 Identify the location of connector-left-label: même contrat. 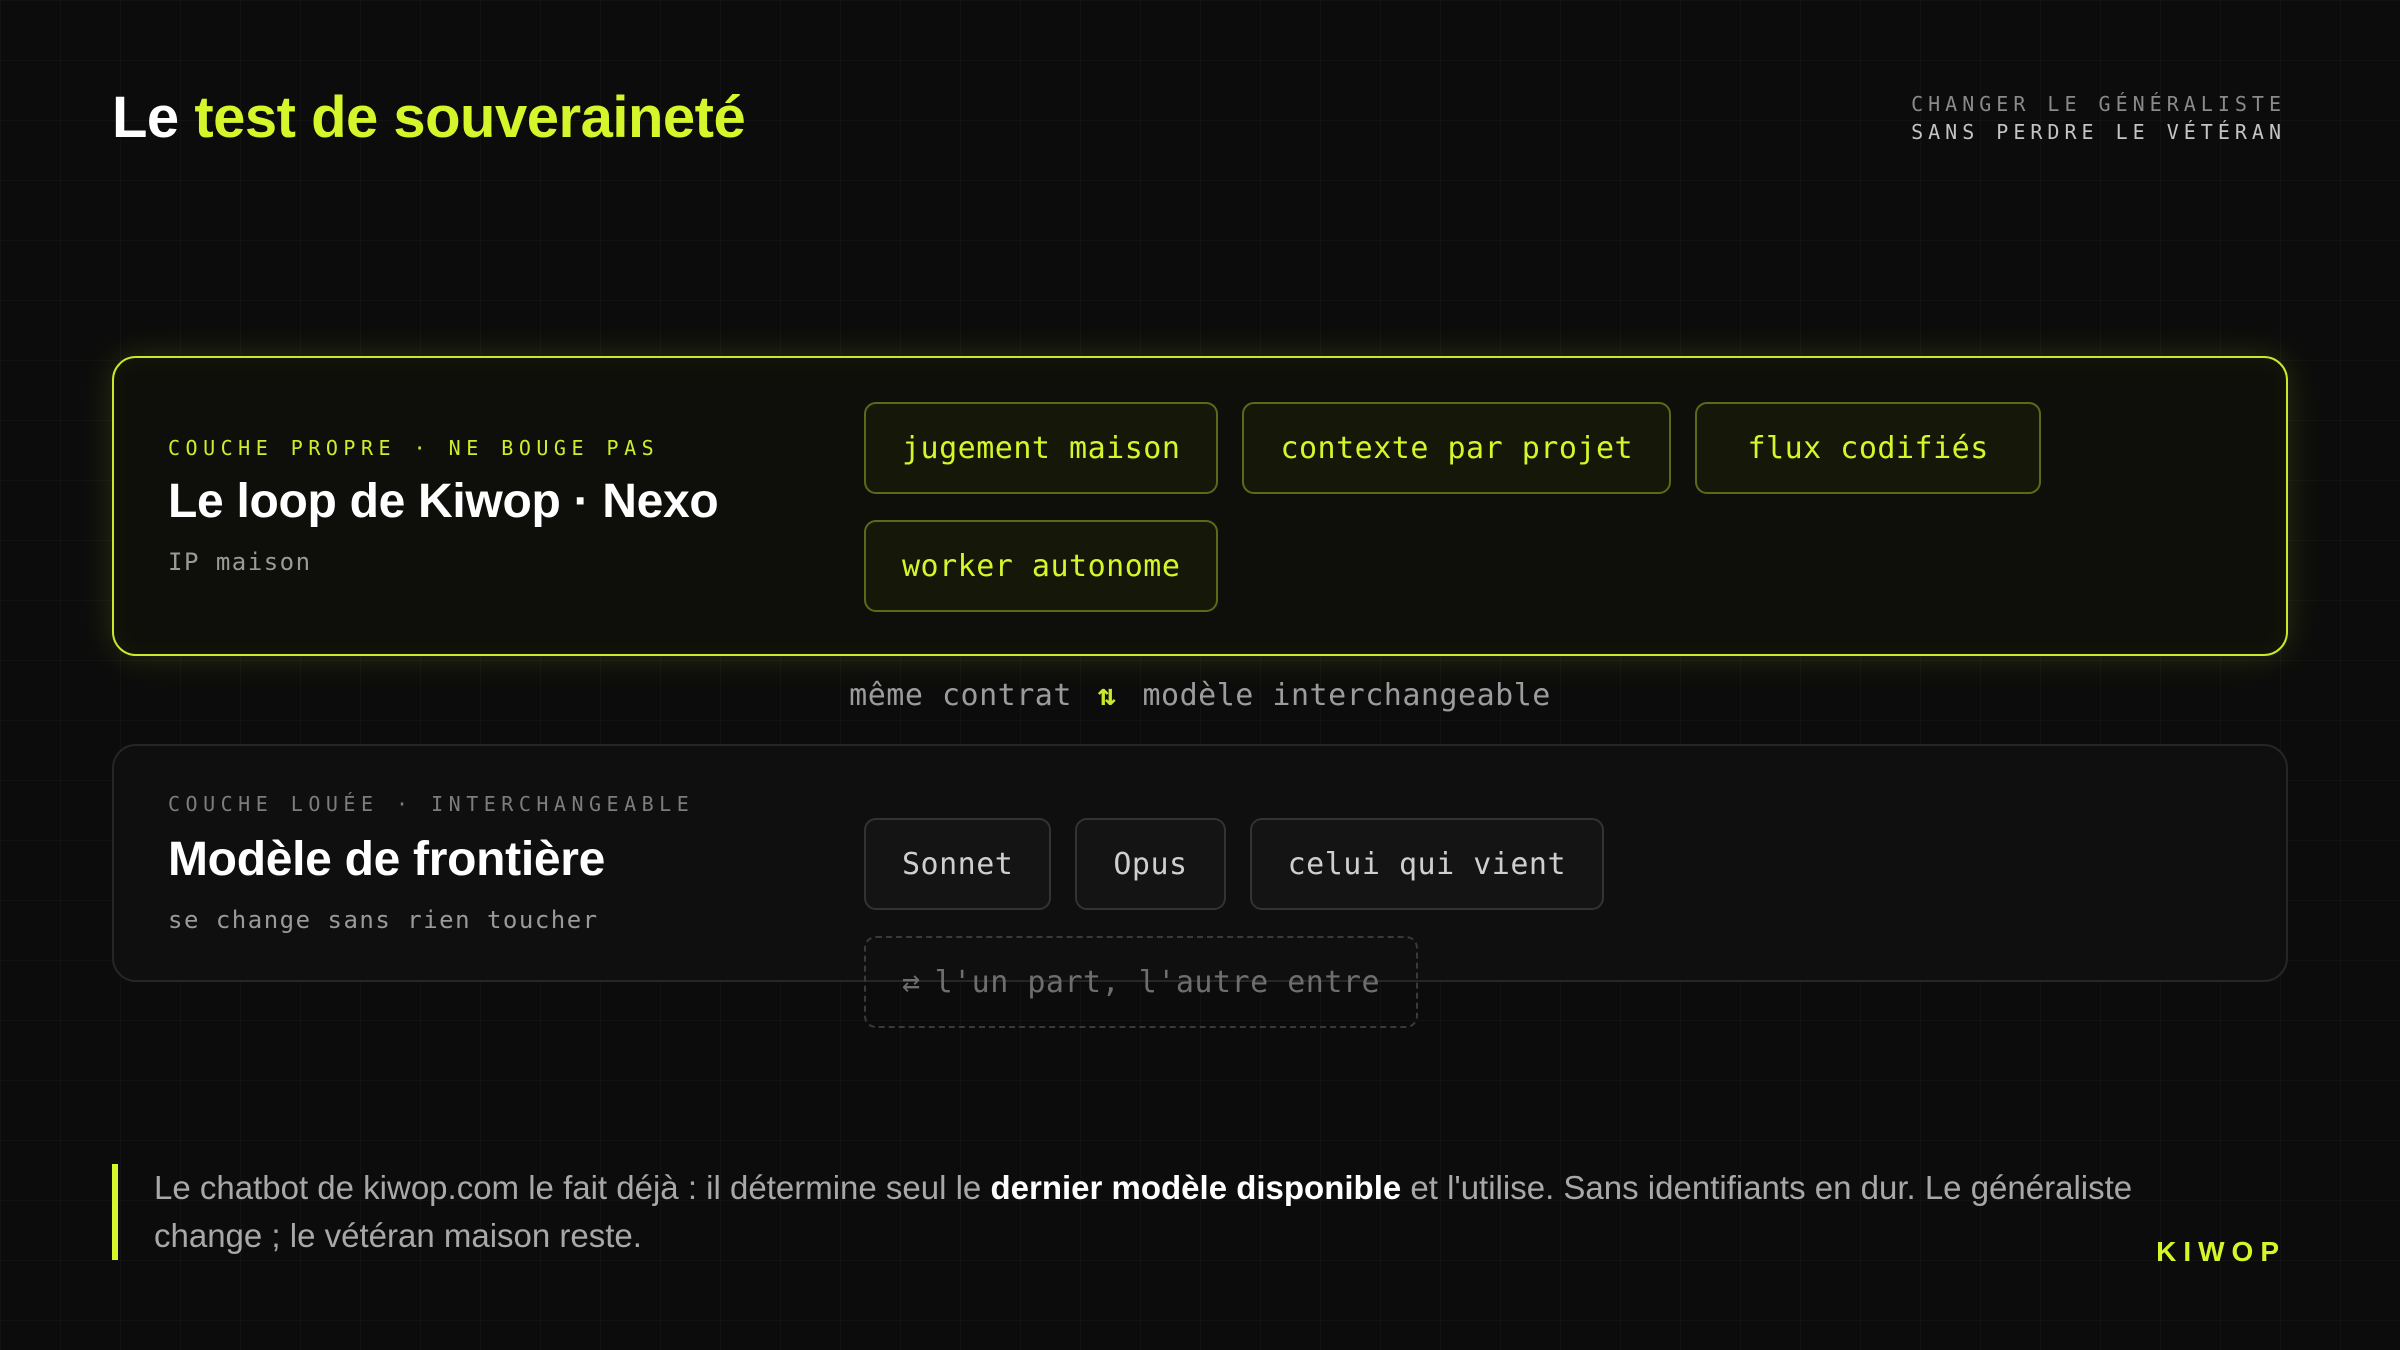
(960, 695).